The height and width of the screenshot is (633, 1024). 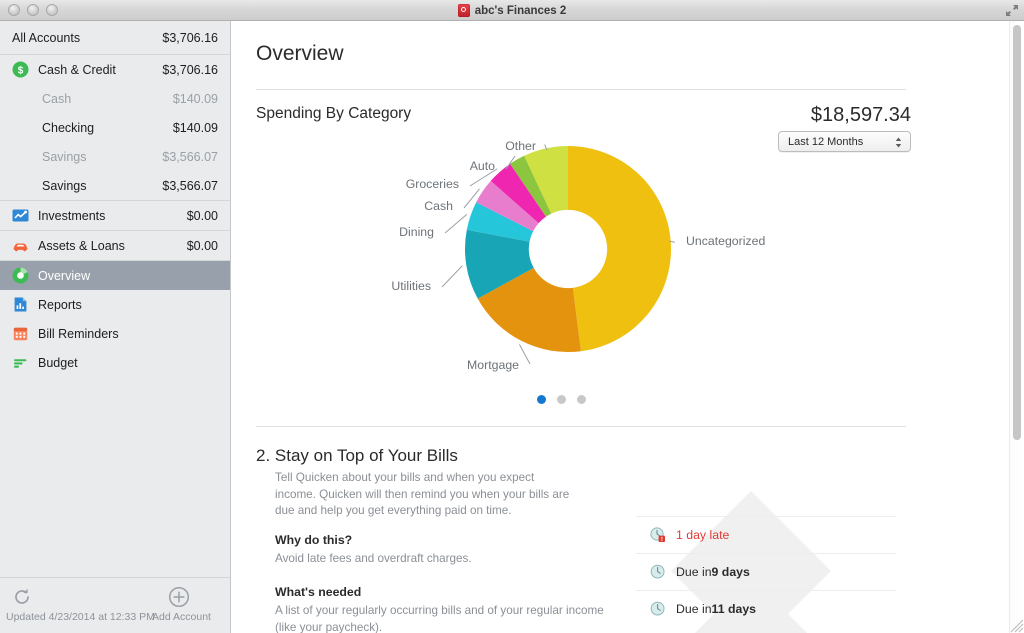 I want to click on sidebar-item-bill-reminders: Bill Reminders, so click(x=115, y=333).